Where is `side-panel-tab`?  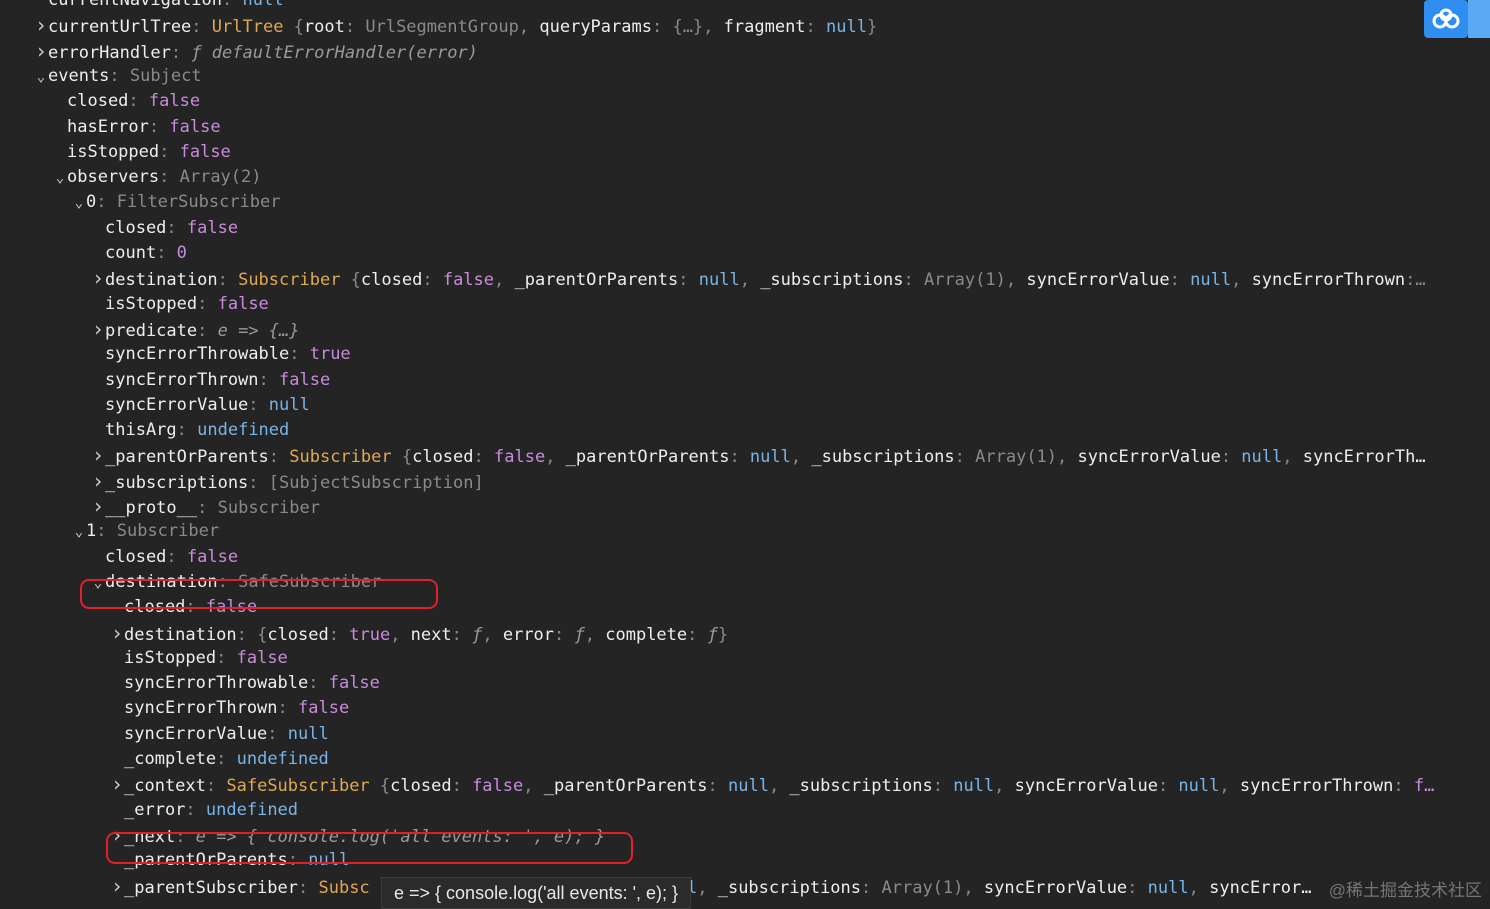
side-panel-tab is located at coordinates (1479, 19).